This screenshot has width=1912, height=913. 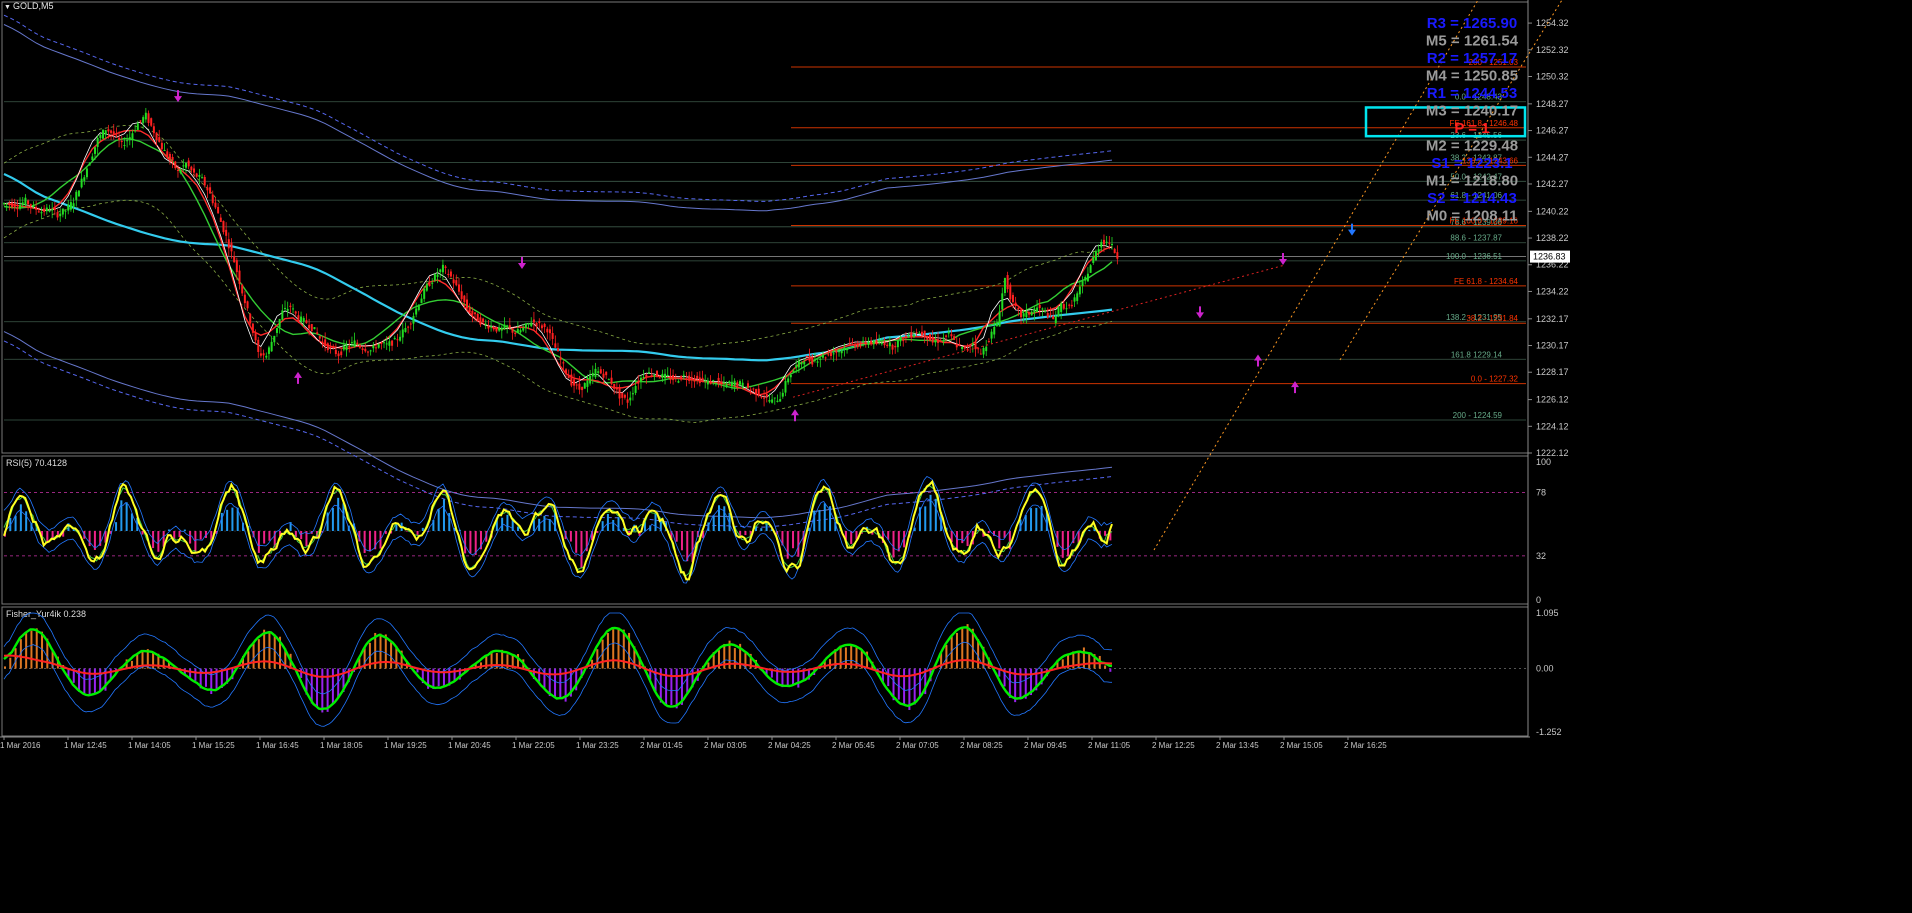 What do you see at coordinates (1471, 216) in the screenshot?
I see `pivot-label: M0 = 1208.11` at bounding box center [1471, 216].